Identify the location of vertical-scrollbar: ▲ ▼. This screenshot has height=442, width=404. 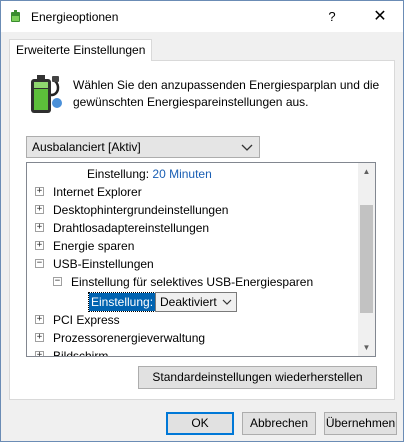
(366, 259).